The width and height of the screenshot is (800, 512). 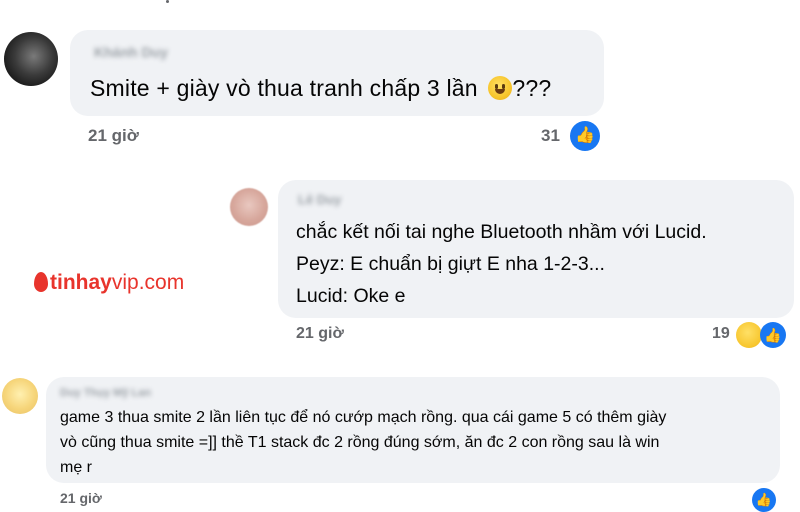 I want to click on reaction-count: 31, so click(x=550, y=136).